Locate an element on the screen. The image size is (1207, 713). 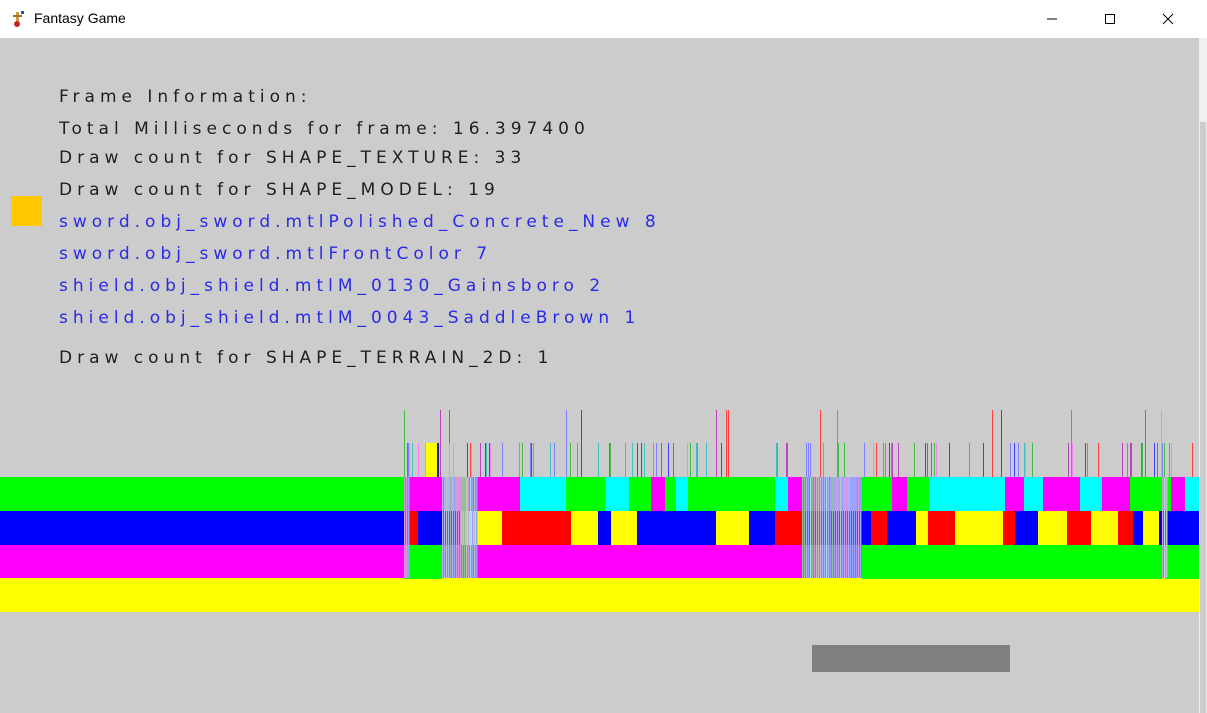
minimize-button is located at coordinates (1052, 19).